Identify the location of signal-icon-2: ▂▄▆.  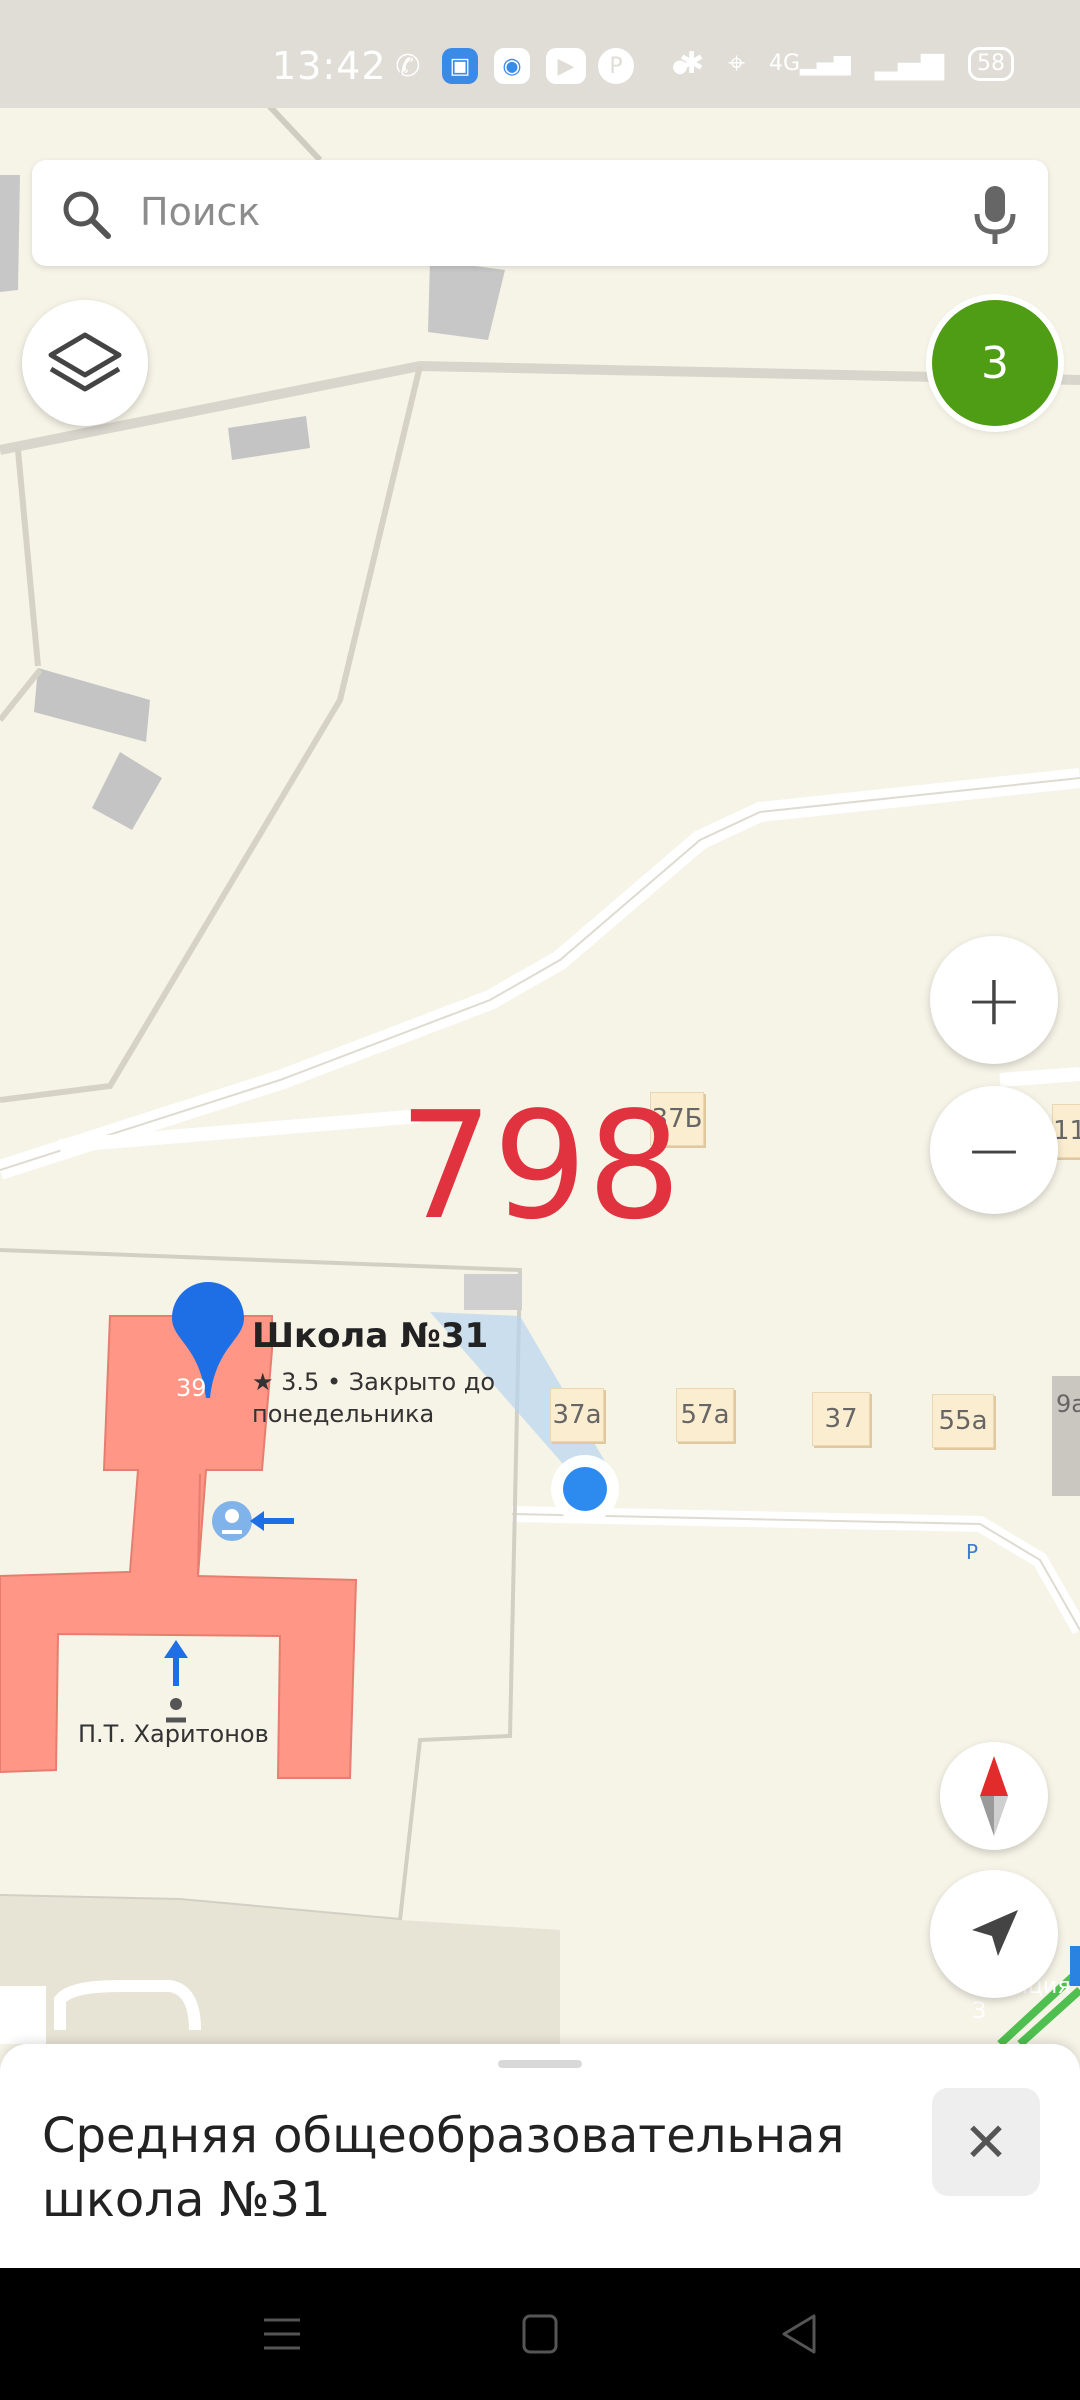
(909, 63).